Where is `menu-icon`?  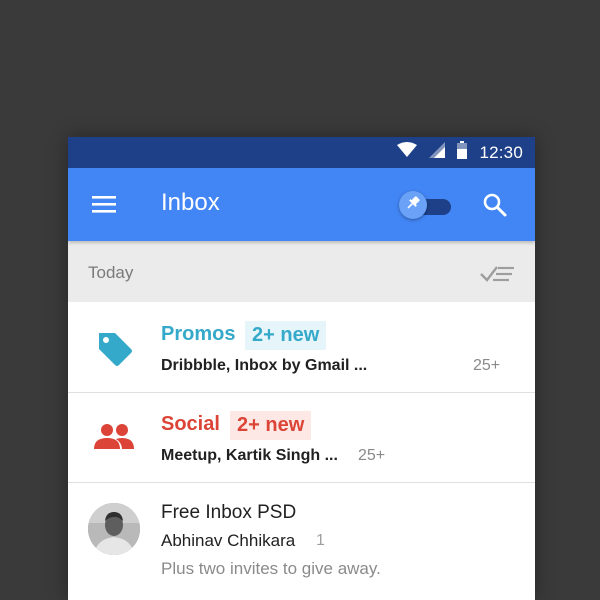
menu-icon is located at coordinates (104, 204).